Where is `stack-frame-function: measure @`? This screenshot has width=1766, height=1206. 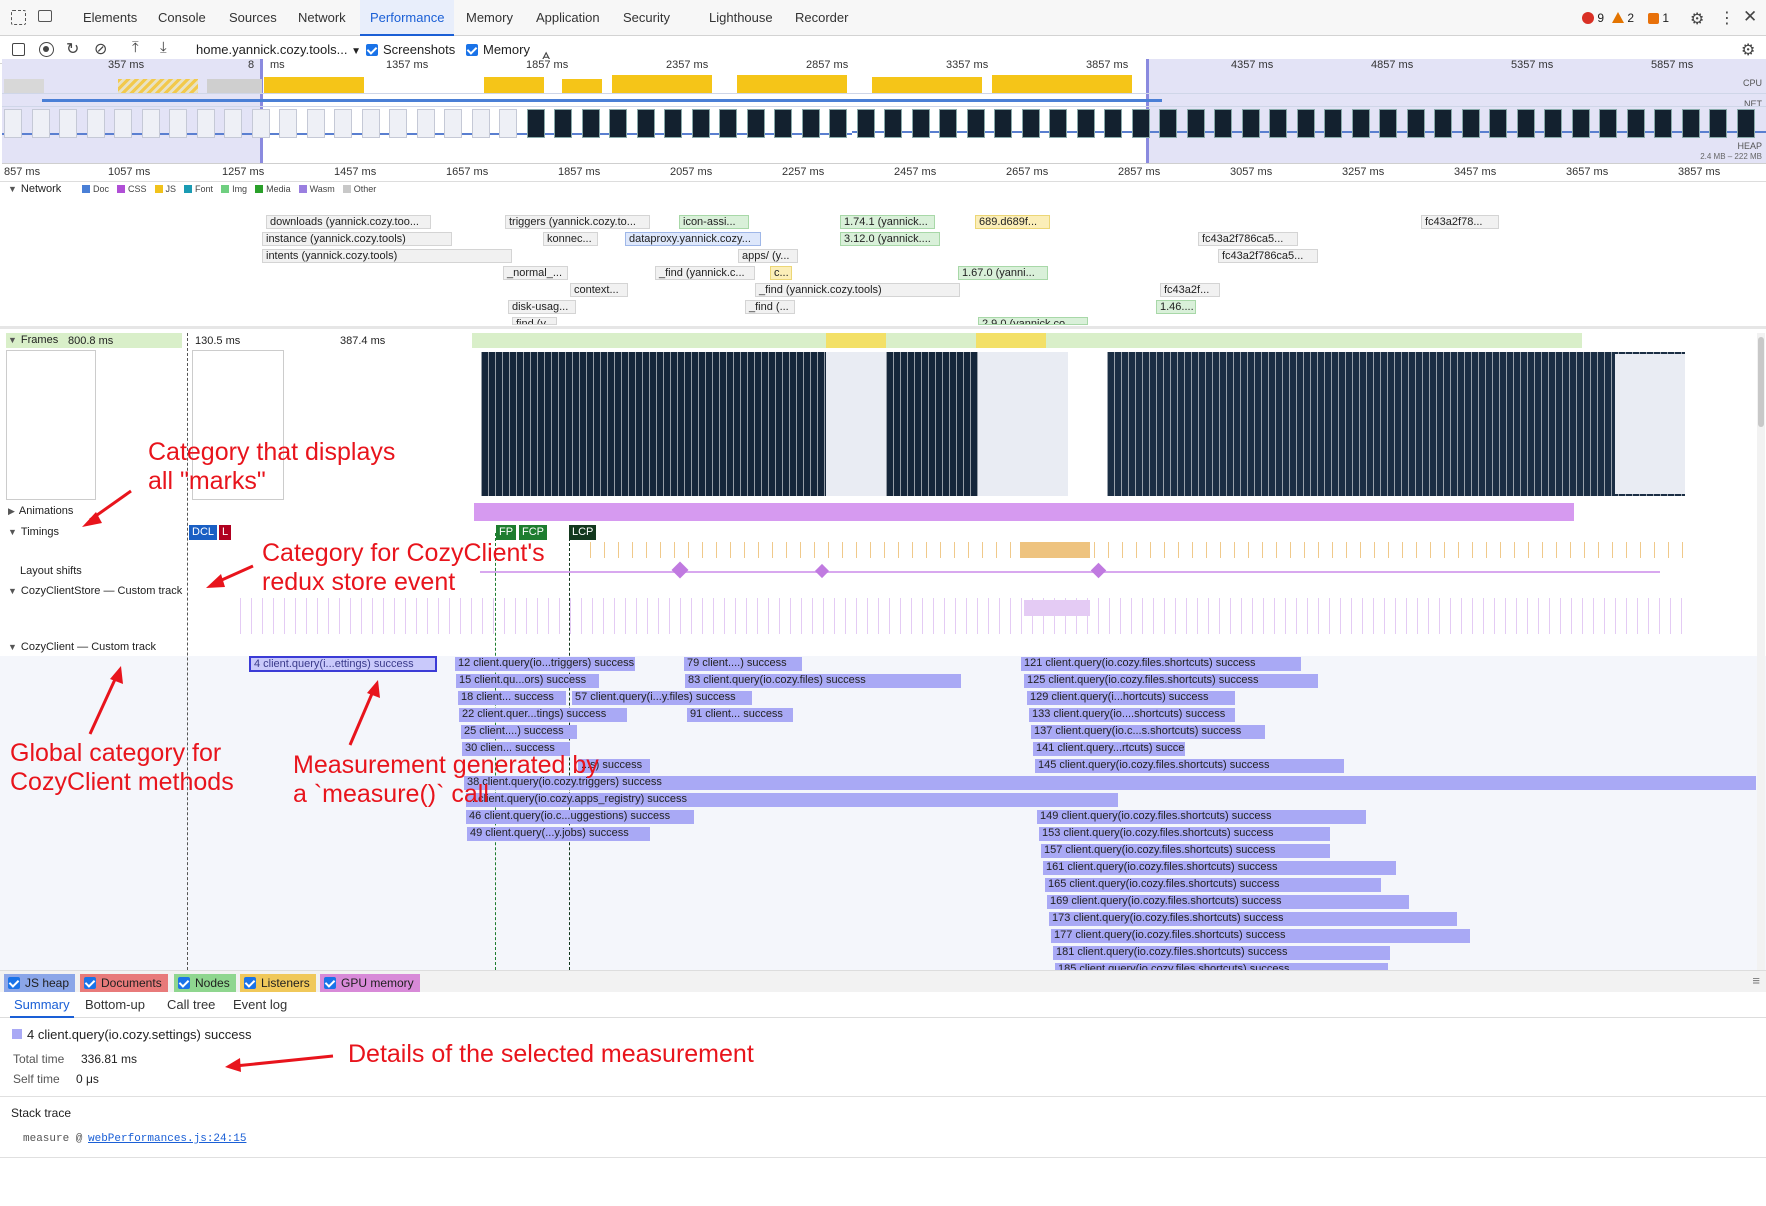 stack-frame-function: measure @ is located at coordinates (53, 1139).